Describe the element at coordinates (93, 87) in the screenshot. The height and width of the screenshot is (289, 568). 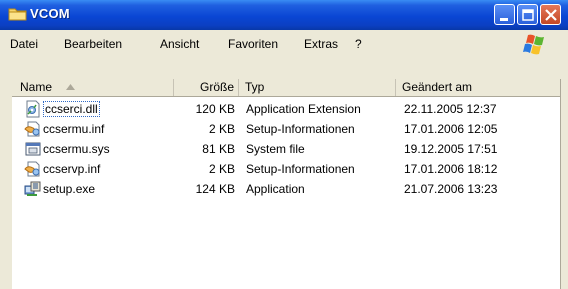
I see `column-header-name: Name` at that location.